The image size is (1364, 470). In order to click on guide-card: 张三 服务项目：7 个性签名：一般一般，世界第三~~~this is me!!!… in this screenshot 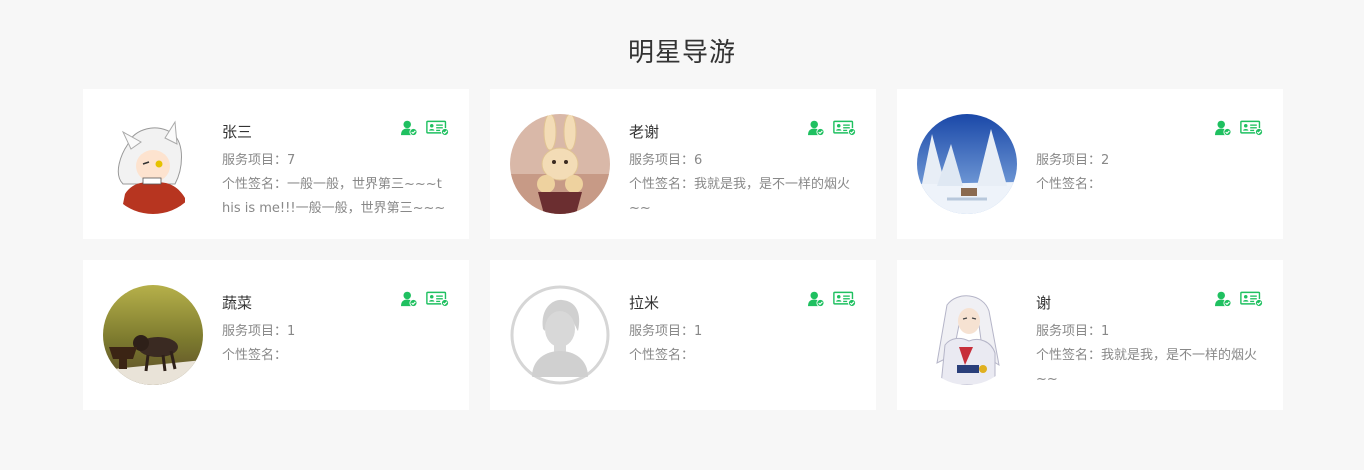, I will do `click(276, 164)`.